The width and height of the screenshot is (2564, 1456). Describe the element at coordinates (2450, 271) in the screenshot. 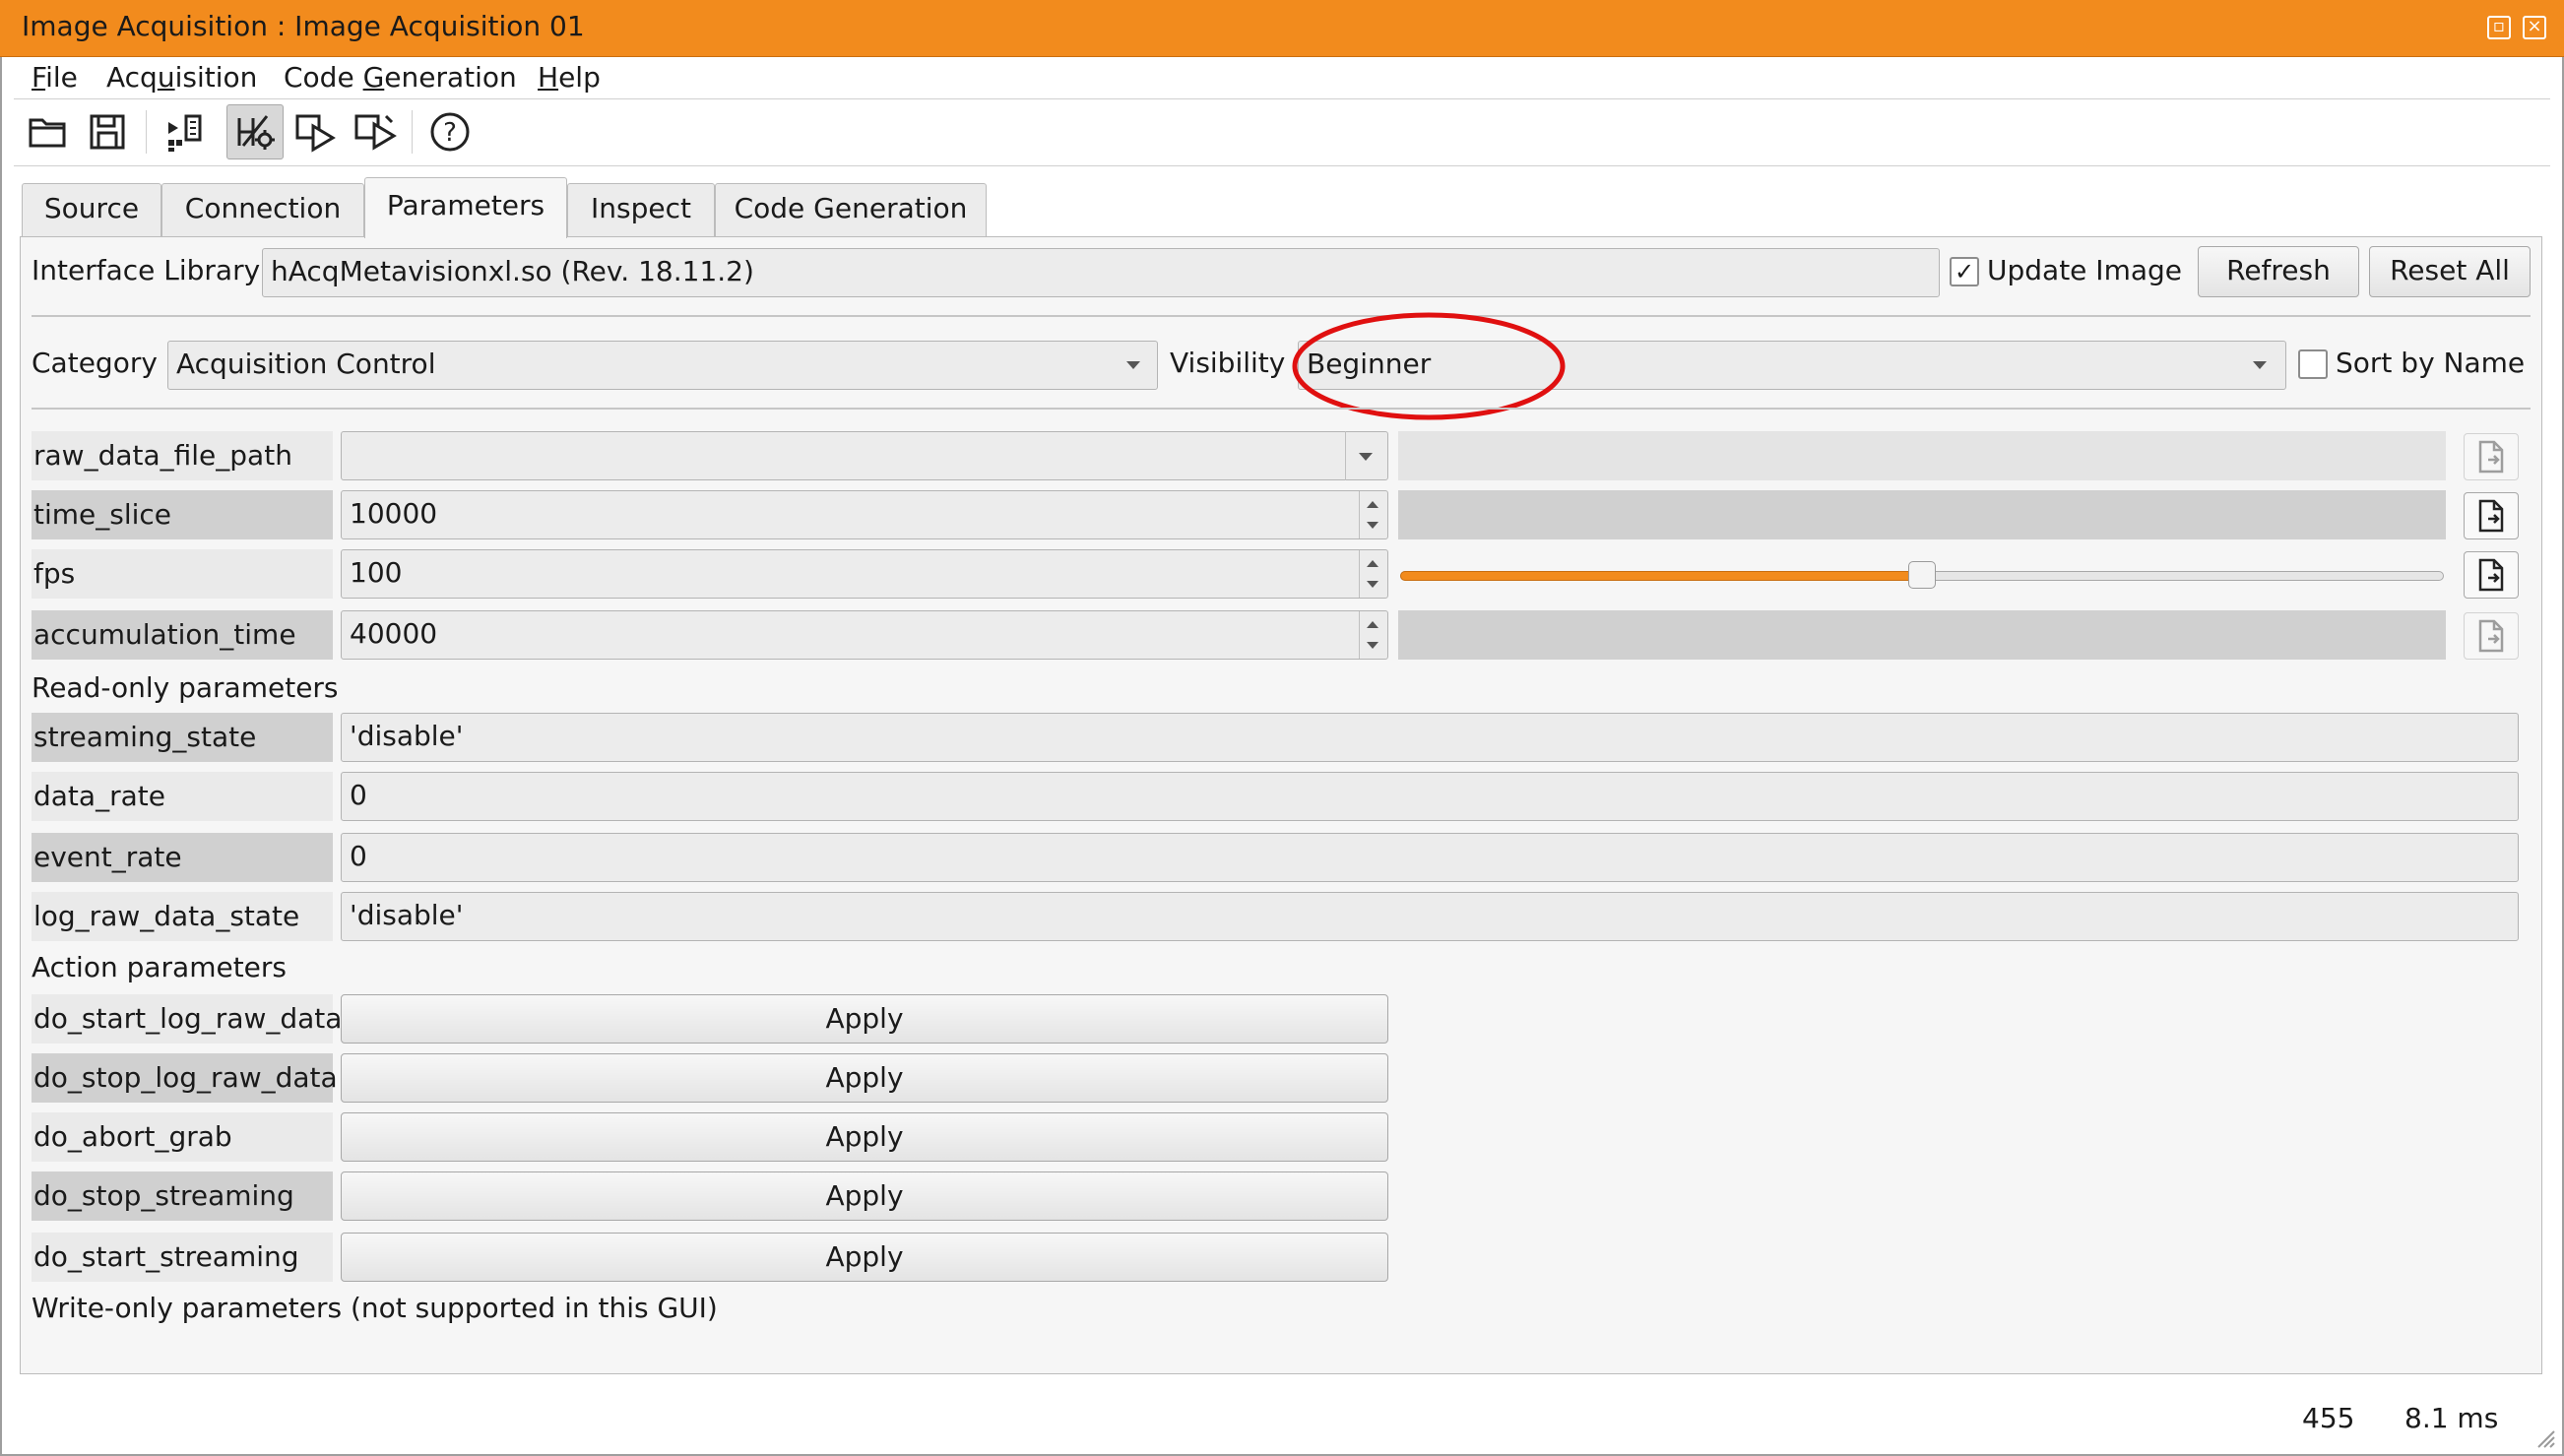

I see `reset-all-button: Reset All` at that location.